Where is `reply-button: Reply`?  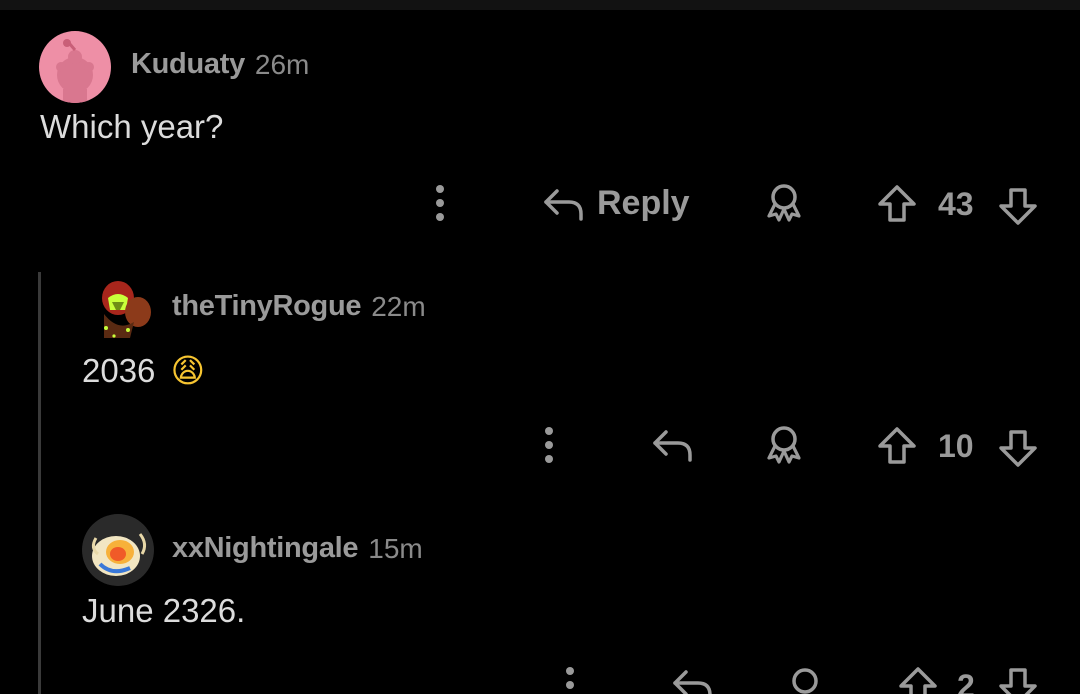 reply-button: Reply is located at coordinates (616, 203).